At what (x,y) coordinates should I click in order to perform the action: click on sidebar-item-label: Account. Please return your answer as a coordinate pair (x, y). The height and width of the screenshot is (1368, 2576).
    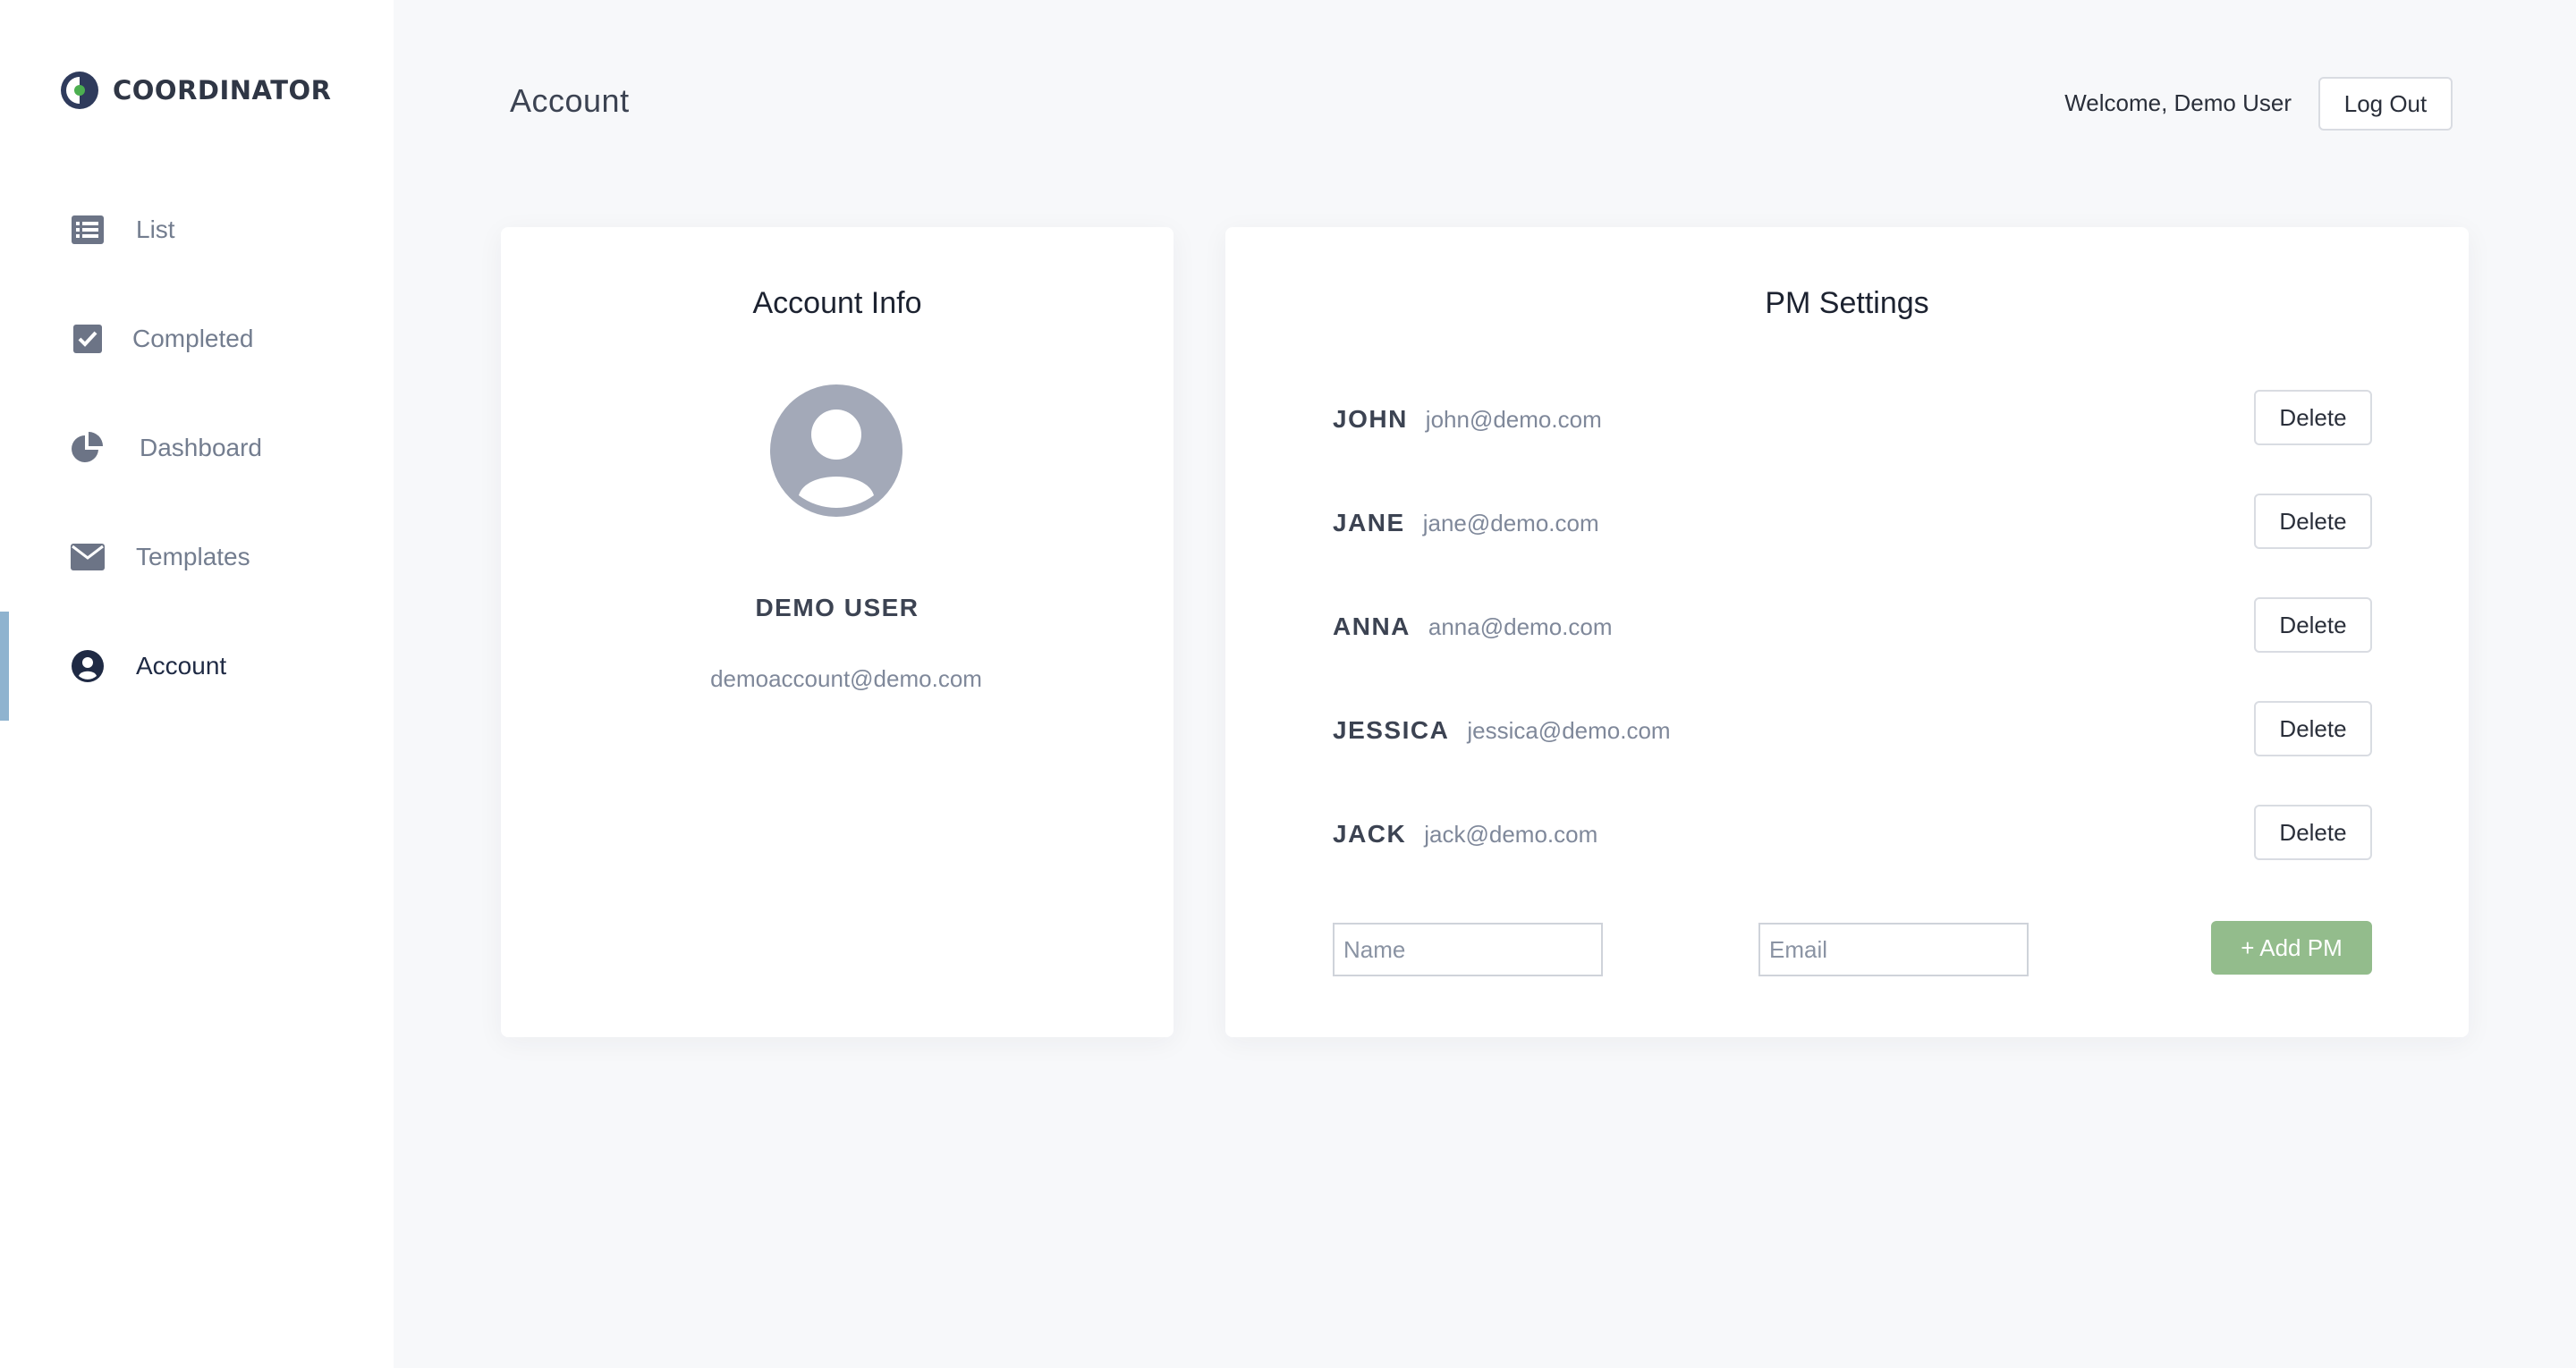
    Looking at the image, I should click on (181, 666).